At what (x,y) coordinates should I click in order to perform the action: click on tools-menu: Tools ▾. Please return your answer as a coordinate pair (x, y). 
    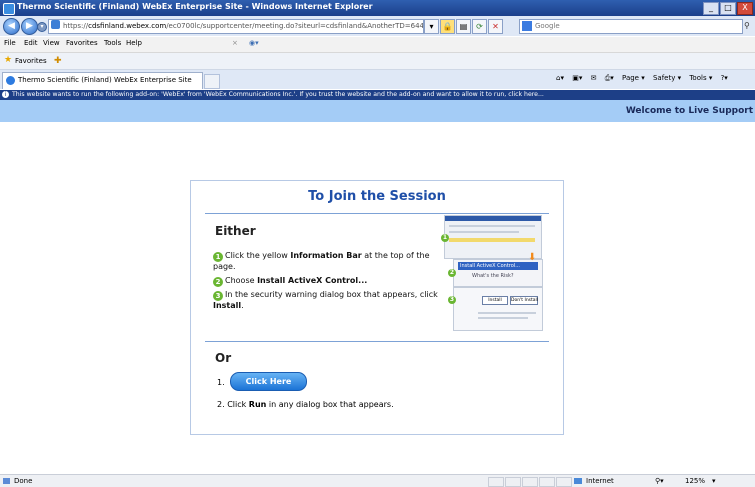
    Looking at the image, I should click on (700, 78).